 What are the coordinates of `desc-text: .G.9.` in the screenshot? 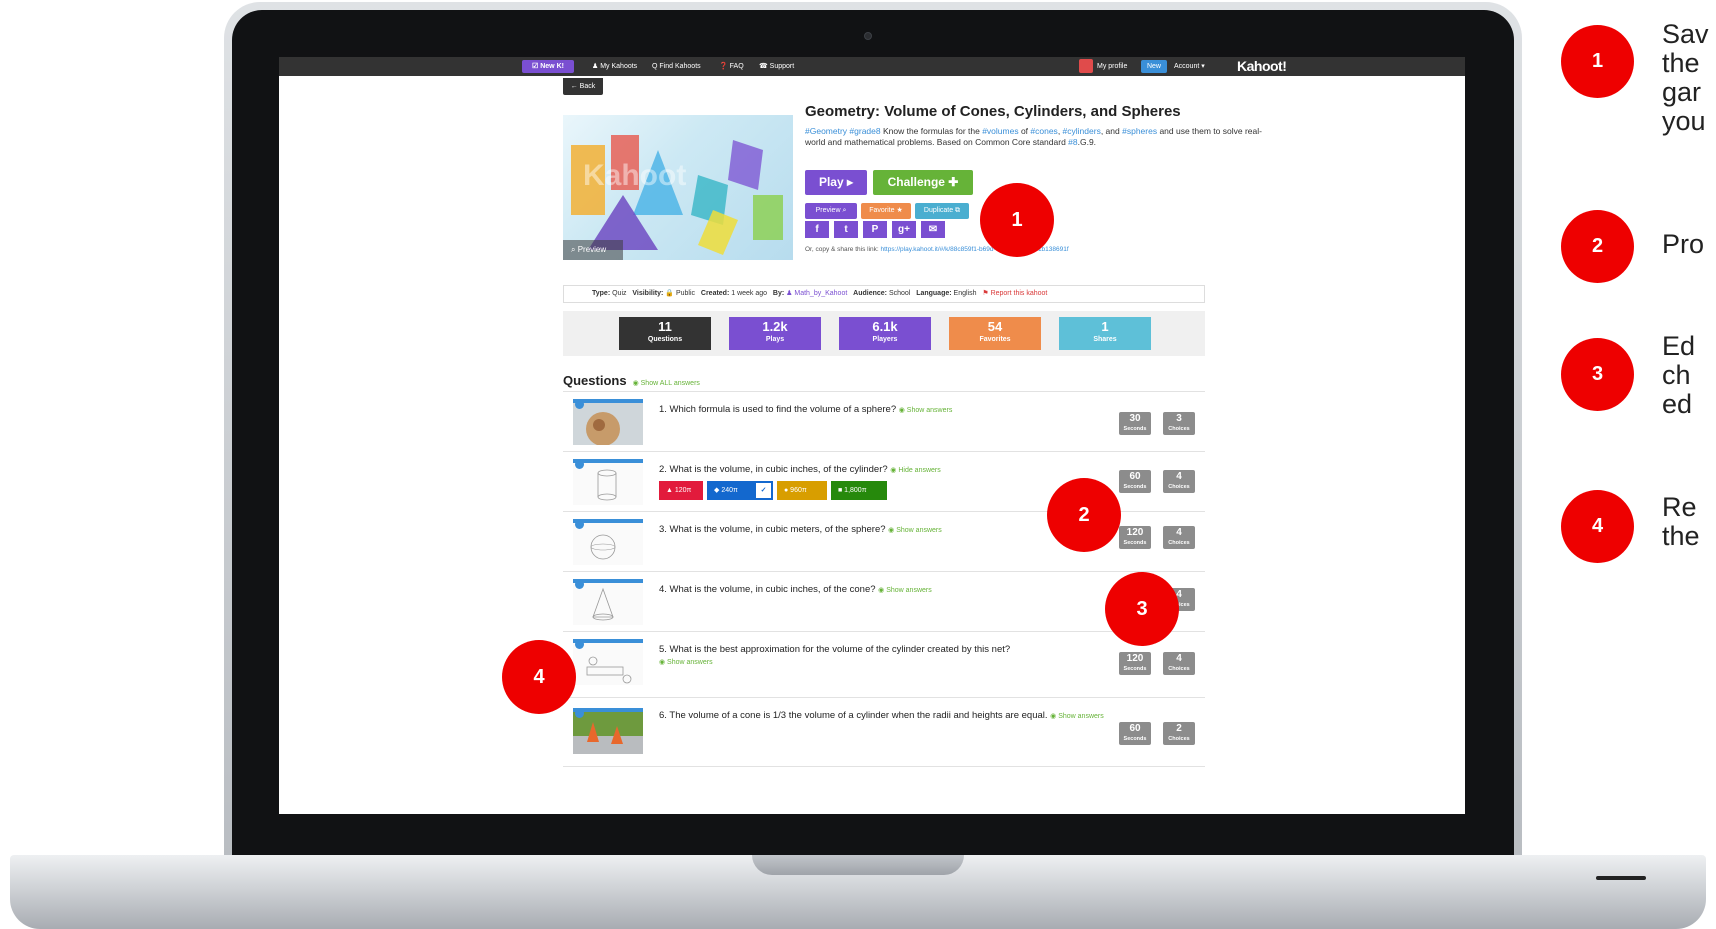 It's located at (1087, 142).